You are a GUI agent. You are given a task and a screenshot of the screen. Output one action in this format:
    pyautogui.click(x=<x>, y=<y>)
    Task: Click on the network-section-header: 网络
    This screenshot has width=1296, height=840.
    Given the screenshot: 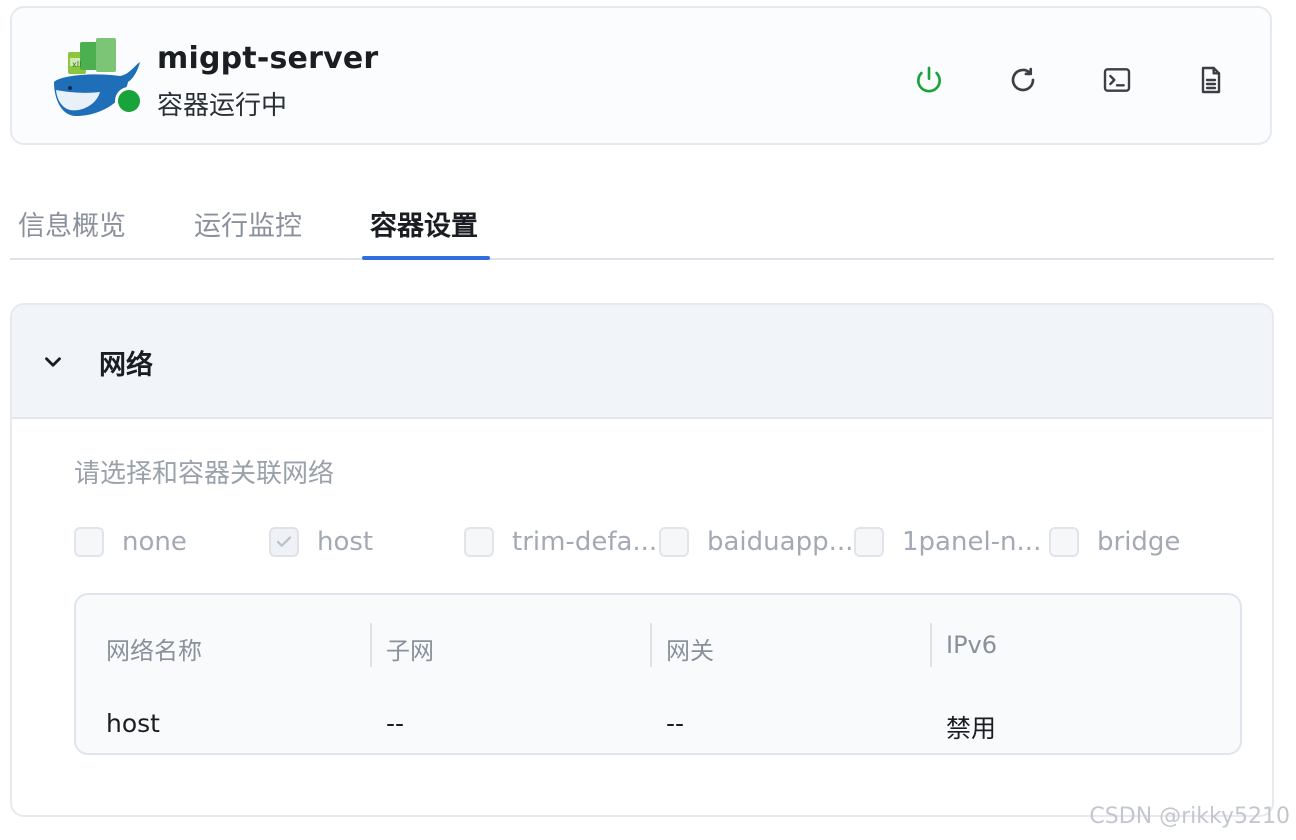 What is the action you would take?
    pyautogui.click(x=642, y=362)
    